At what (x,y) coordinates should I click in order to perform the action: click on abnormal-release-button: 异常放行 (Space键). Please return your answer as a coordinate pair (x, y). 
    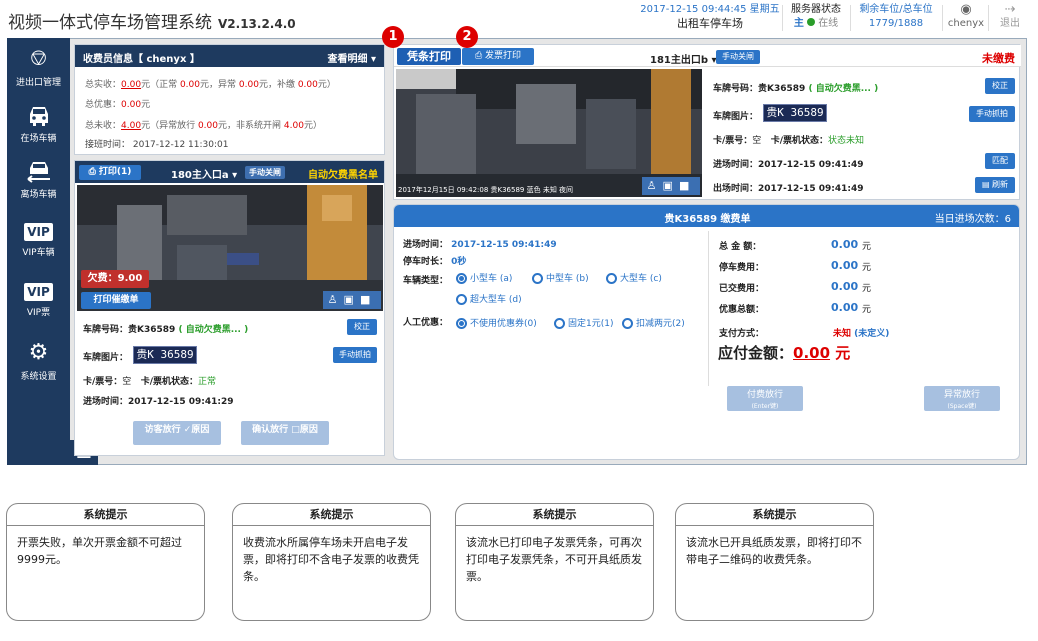
    Looking at the image, I should click on (962, 398).